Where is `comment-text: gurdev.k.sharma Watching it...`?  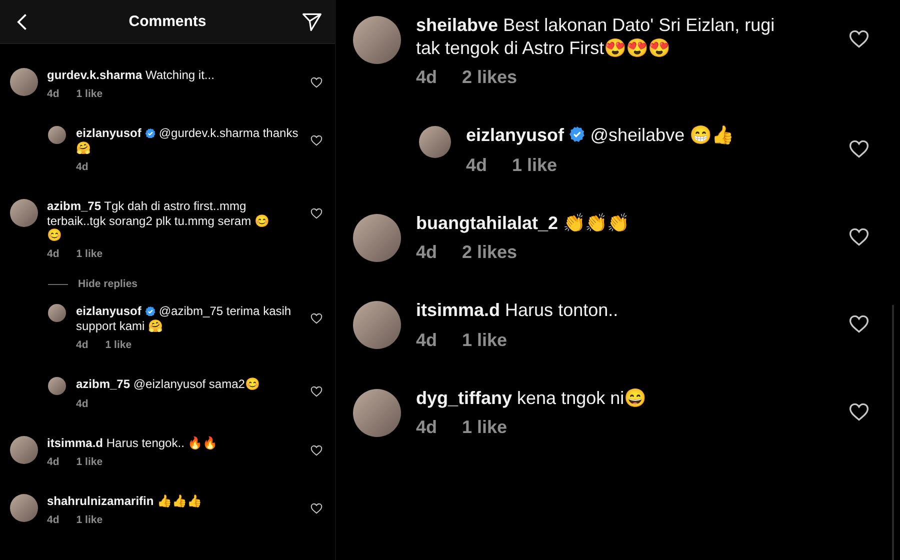 comment-text: gurdev.k.sharma Watching it... is located at coordinates (131, 75).